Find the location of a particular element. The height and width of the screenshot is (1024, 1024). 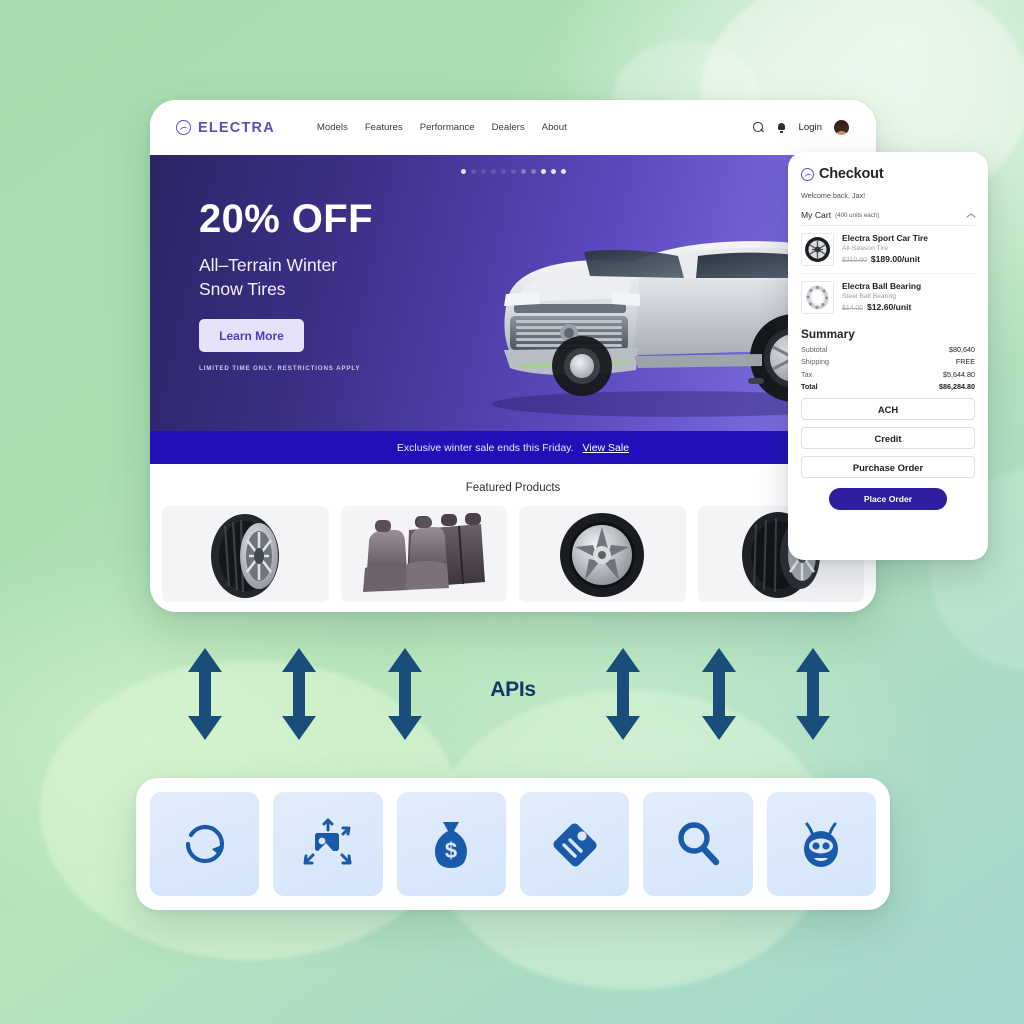

avatar is located at coordinates (841, 127).